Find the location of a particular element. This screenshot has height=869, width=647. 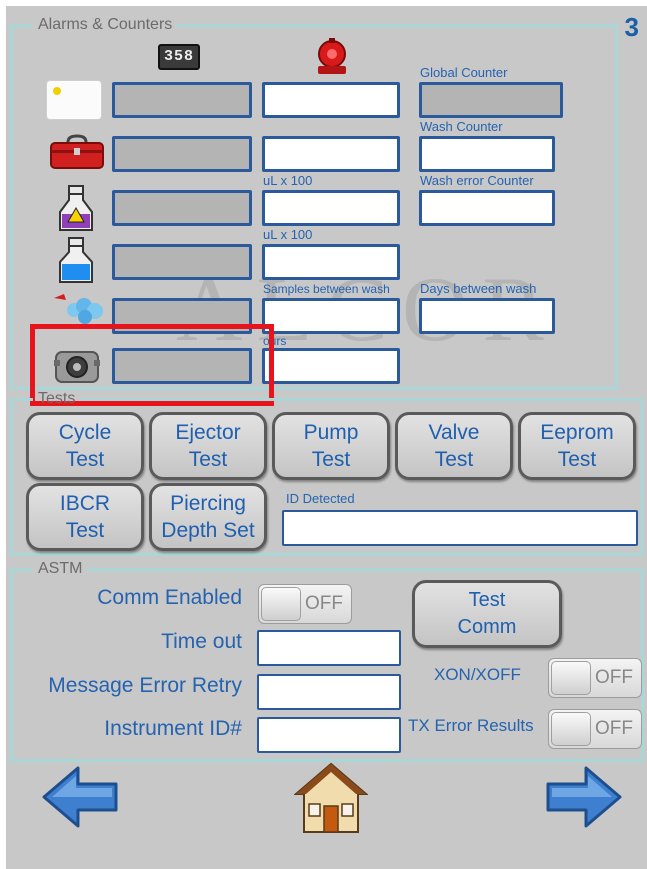

wash-error-counter-field is located at coordinates (487, 208).